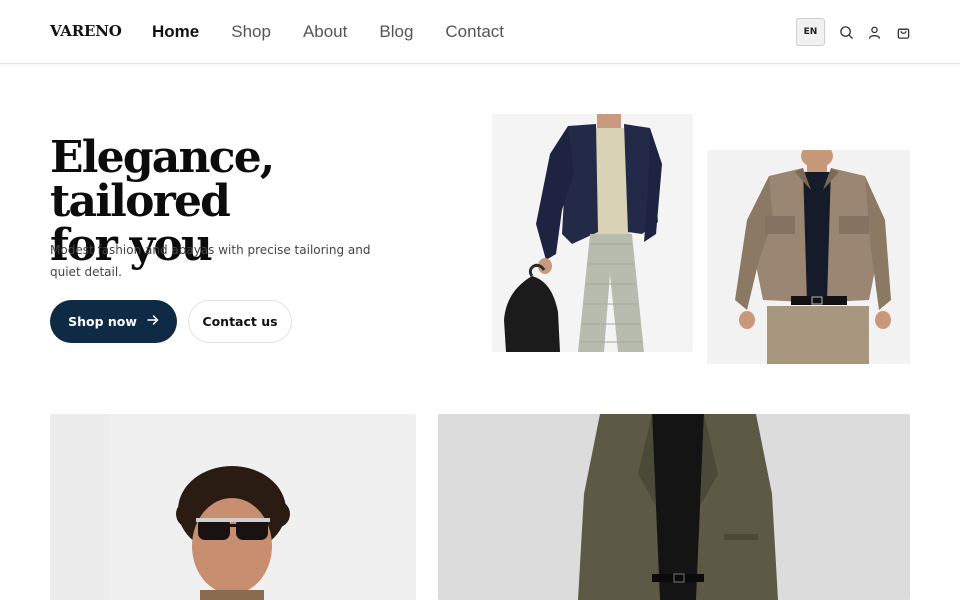  I want to click on nav-item-contact: Contact, so click(474, 32).